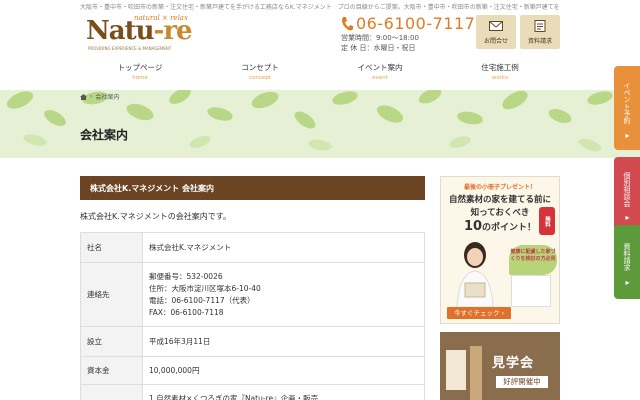 The image size is (640, 400). What do you see at coordinates (479, 313) in the screenshot?
I see `check-now-button: 今すぐチェック ›` at bounding box center [479, 313].